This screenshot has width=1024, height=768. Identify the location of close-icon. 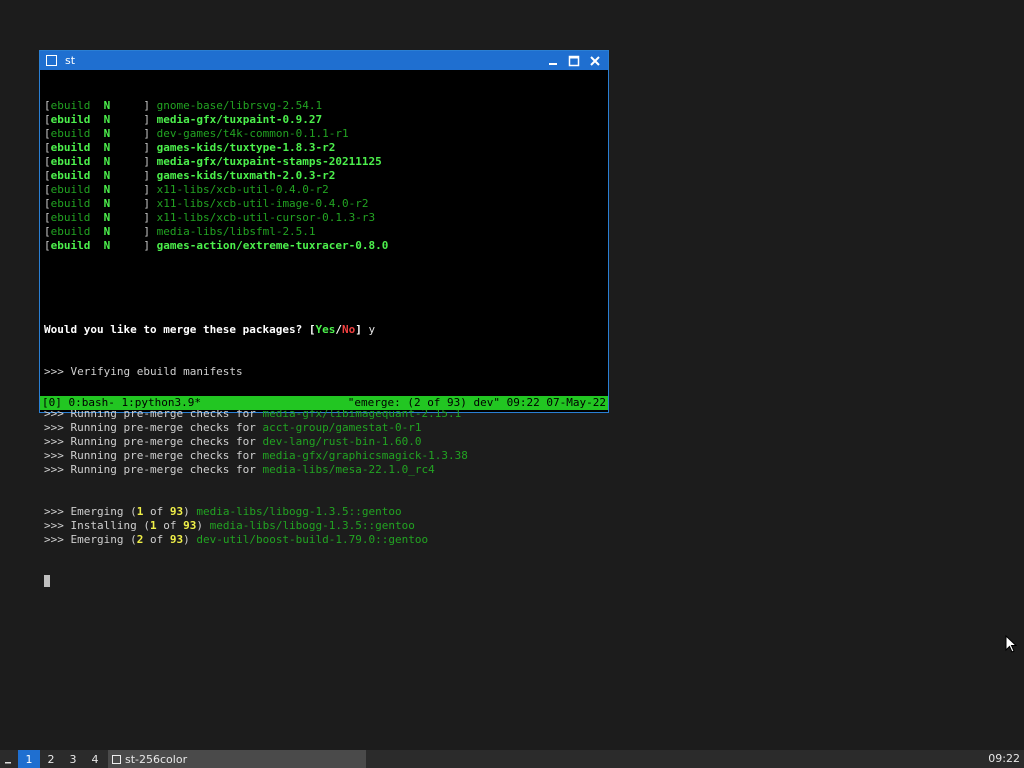
(595, 60).